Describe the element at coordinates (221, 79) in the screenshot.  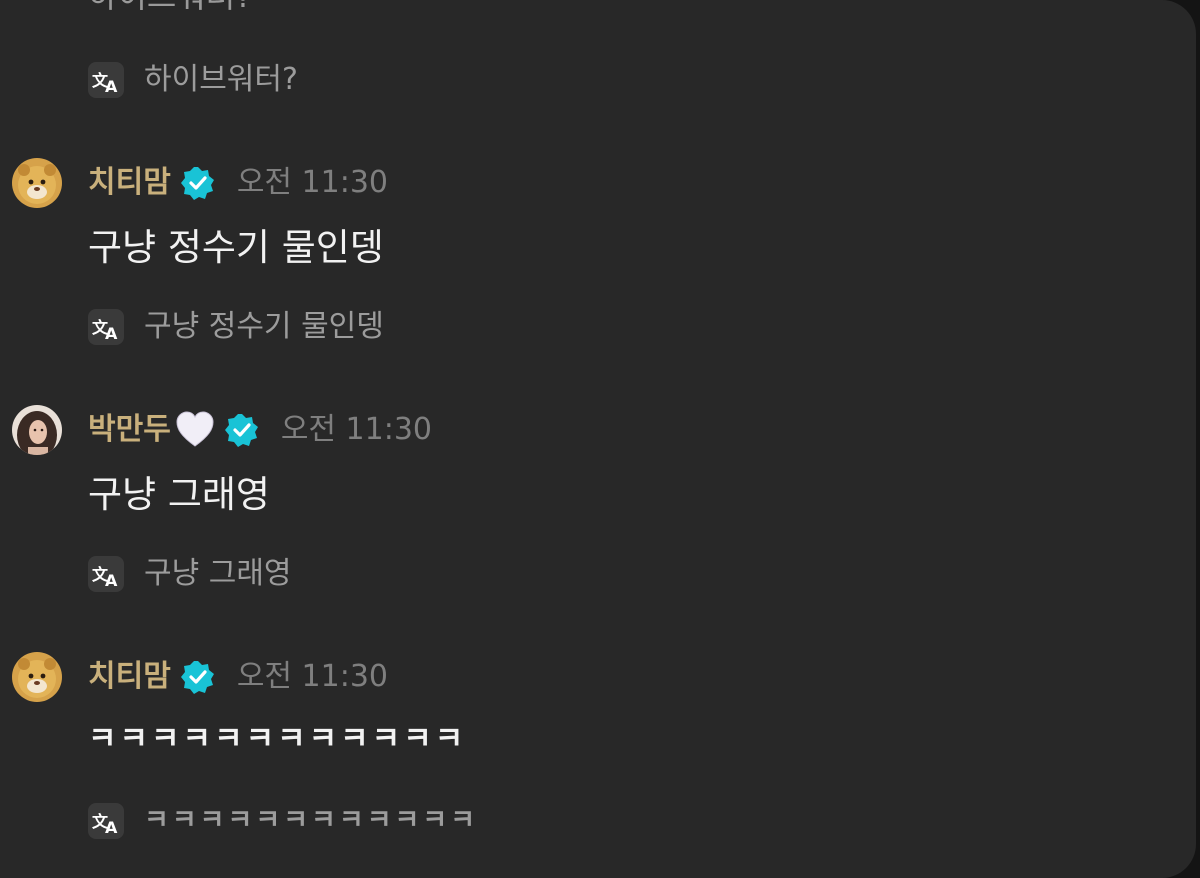
I see `translation-text: 하이브워터?` at that location.